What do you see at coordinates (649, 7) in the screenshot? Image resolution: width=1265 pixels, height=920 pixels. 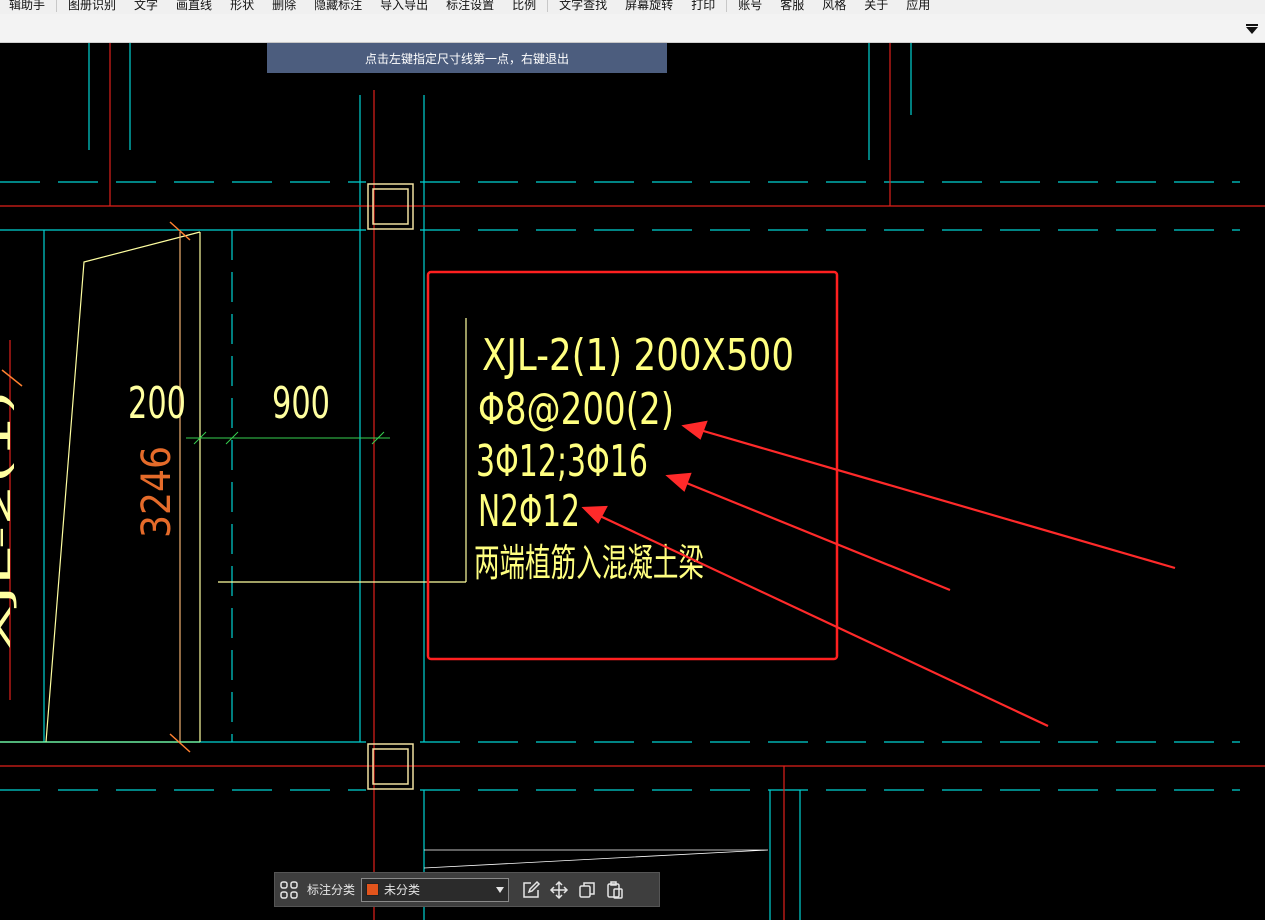 I see `menu-screen-rotate: 屏幕旋转` at bounding box center [649, 7].